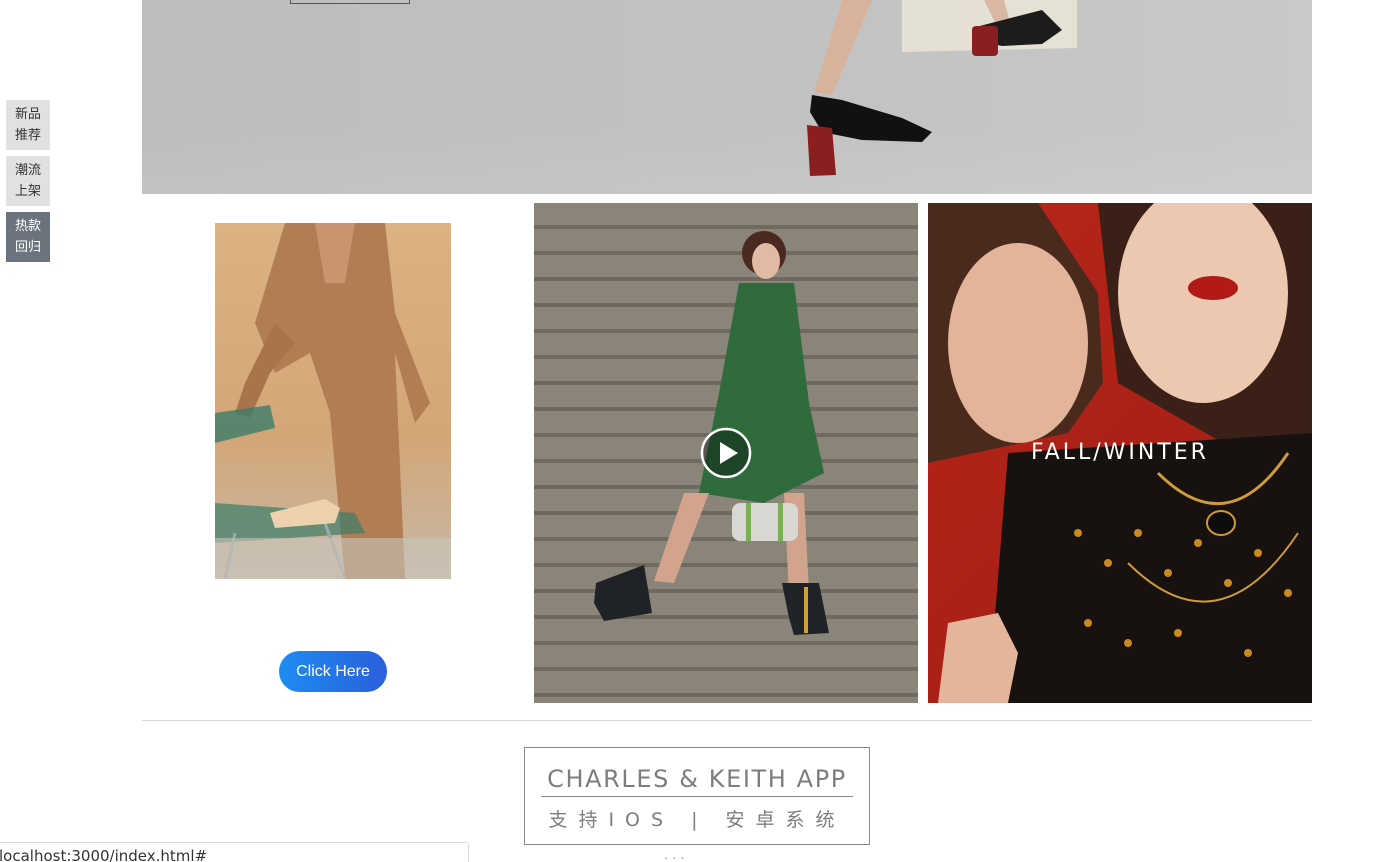 The height and width of the screenshot is (862, 1396). I want to click on fall-winter-caption: FALL/WINTER, so click(1120, 452).